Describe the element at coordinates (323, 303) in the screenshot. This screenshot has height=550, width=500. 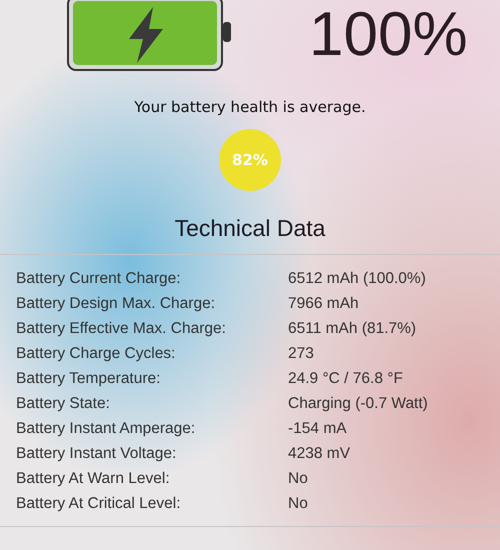
I see `data-value: 7966 mAh` at that location.